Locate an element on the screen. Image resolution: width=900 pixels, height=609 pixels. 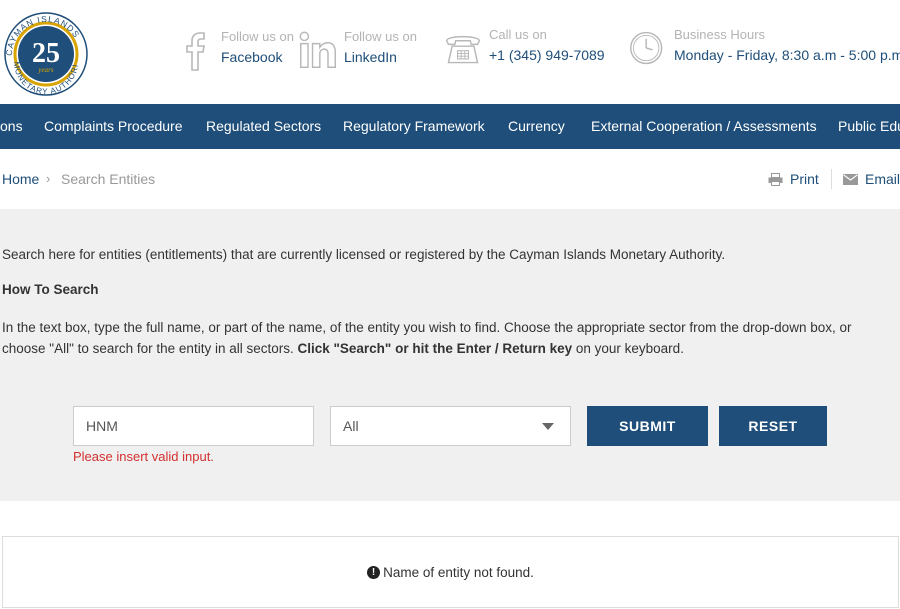
phone-contact: Call us on +1 (345) 949-7089 is located at coordinates (524, 48).